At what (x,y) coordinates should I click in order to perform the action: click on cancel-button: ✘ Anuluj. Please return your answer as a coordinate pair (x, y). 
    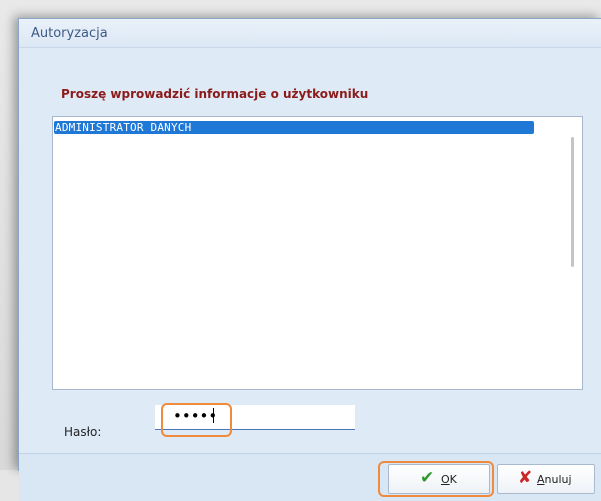
    Looking at the image, I should click on (546, 479).